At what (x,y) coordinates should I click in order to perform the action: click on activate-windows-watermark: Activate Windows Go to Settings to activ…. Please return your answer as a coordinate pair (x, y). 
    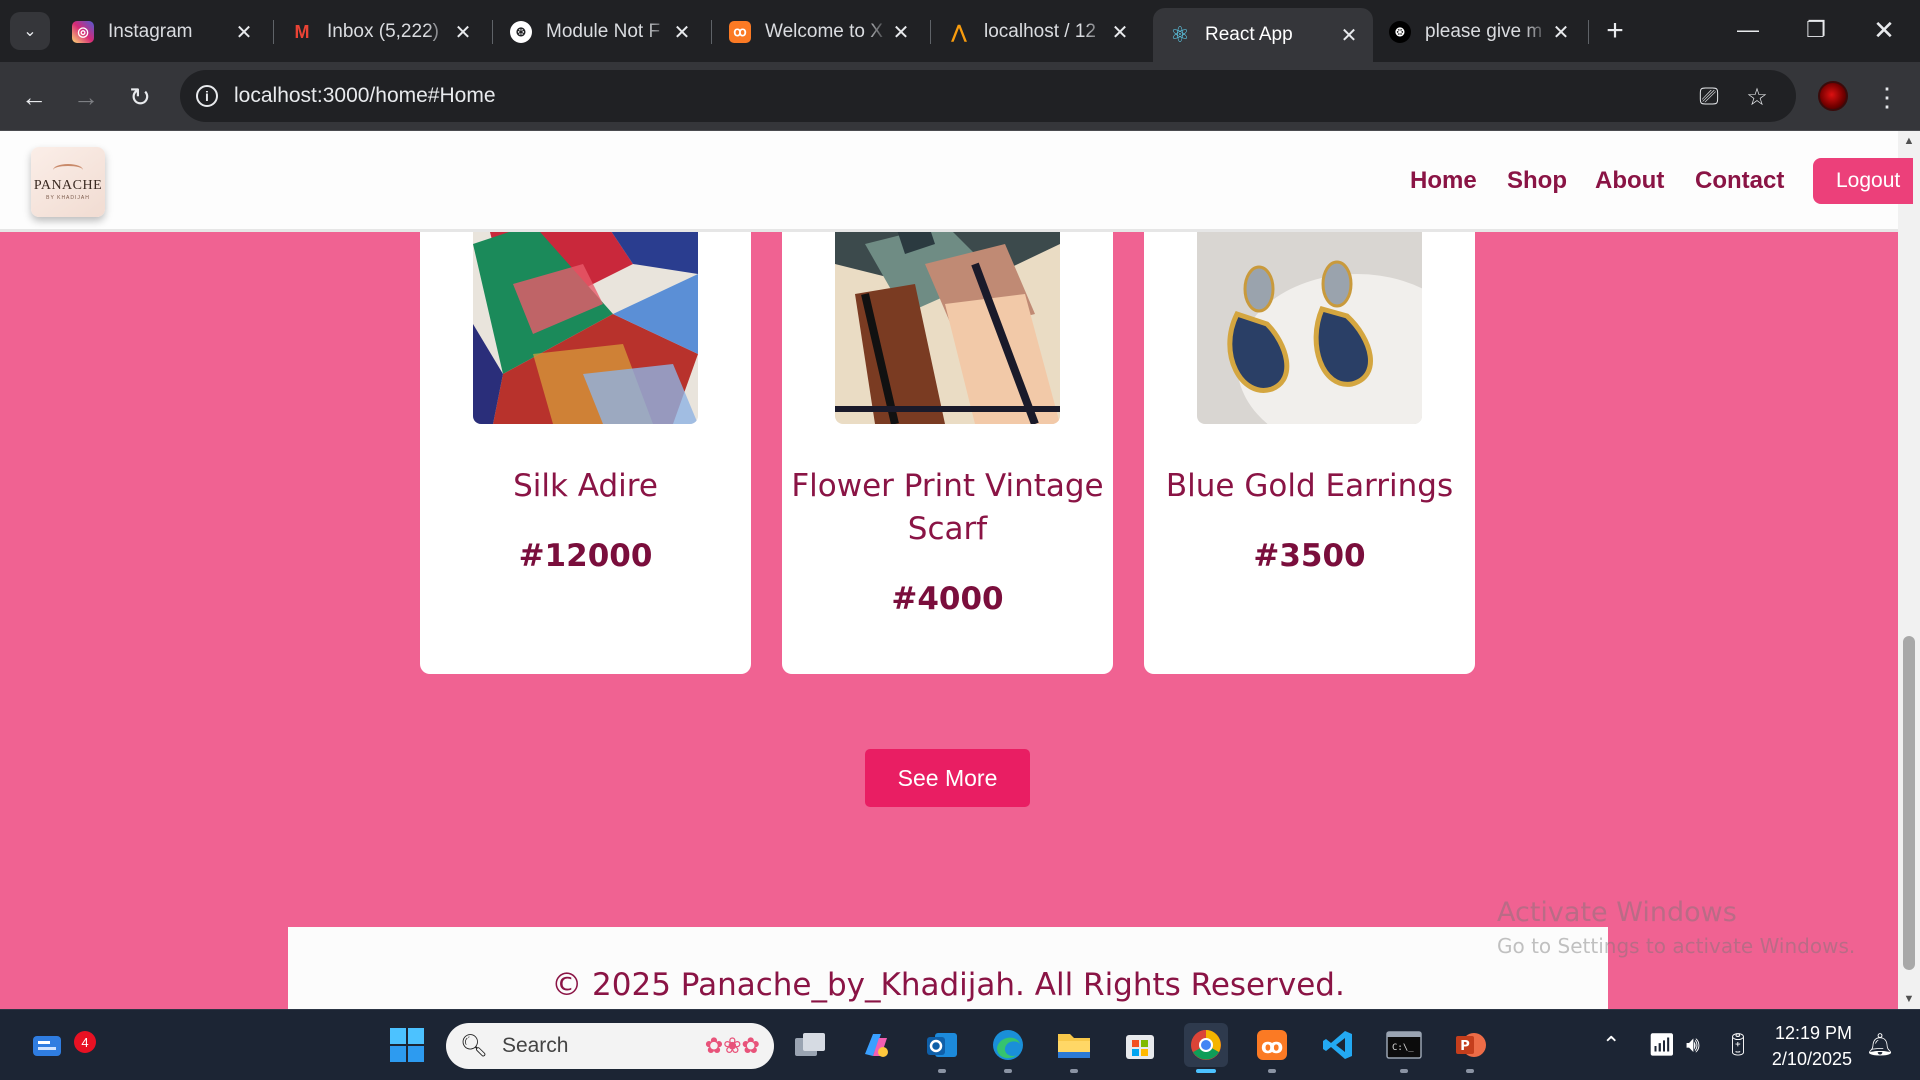
    Looking at the image, I should click on (1676, 927).